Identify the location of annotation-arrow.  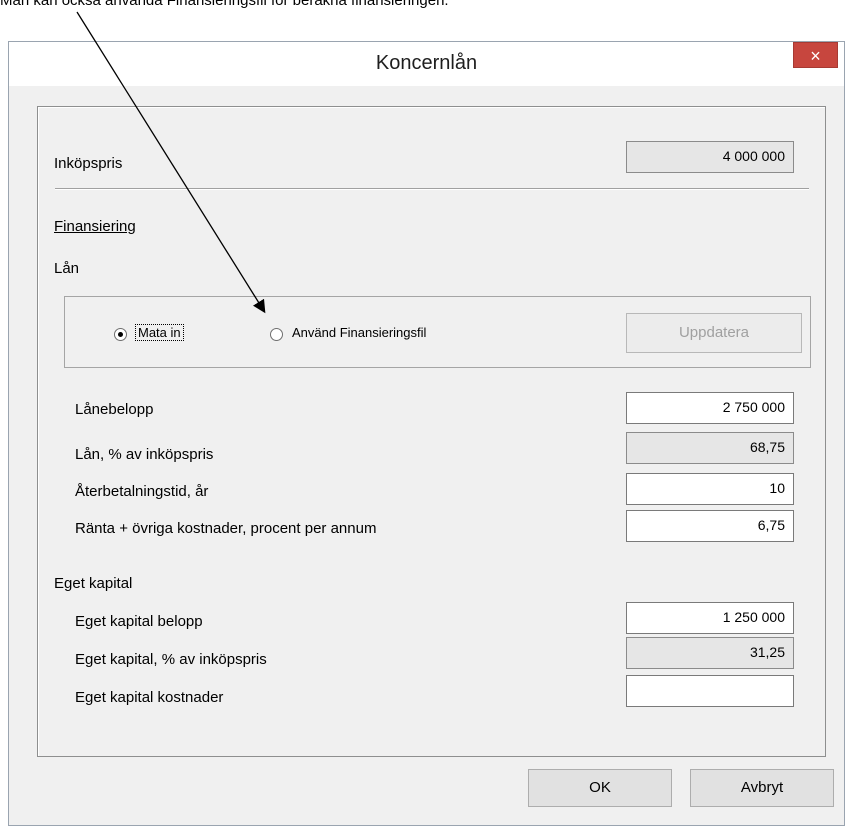
(171, 162).